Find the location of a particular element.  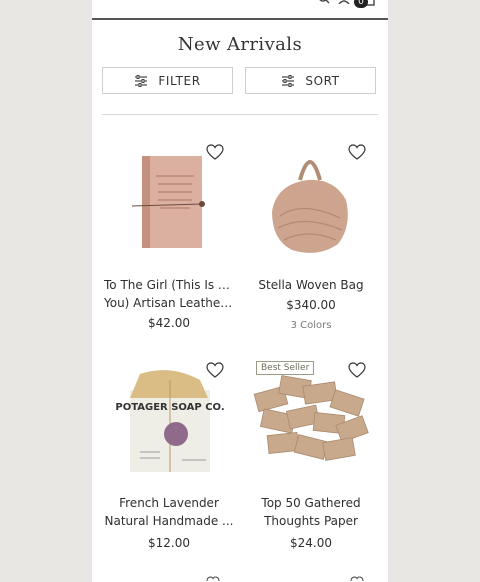

menu-icon is located at coordinates (112, 0).